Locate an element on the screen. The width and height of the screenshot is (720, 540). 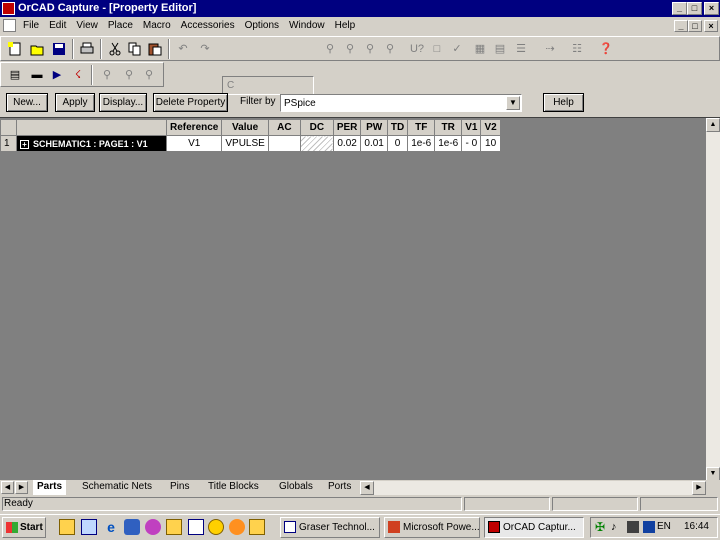
scroll-up-icon: ▲ is located at coordinates (713, 125).